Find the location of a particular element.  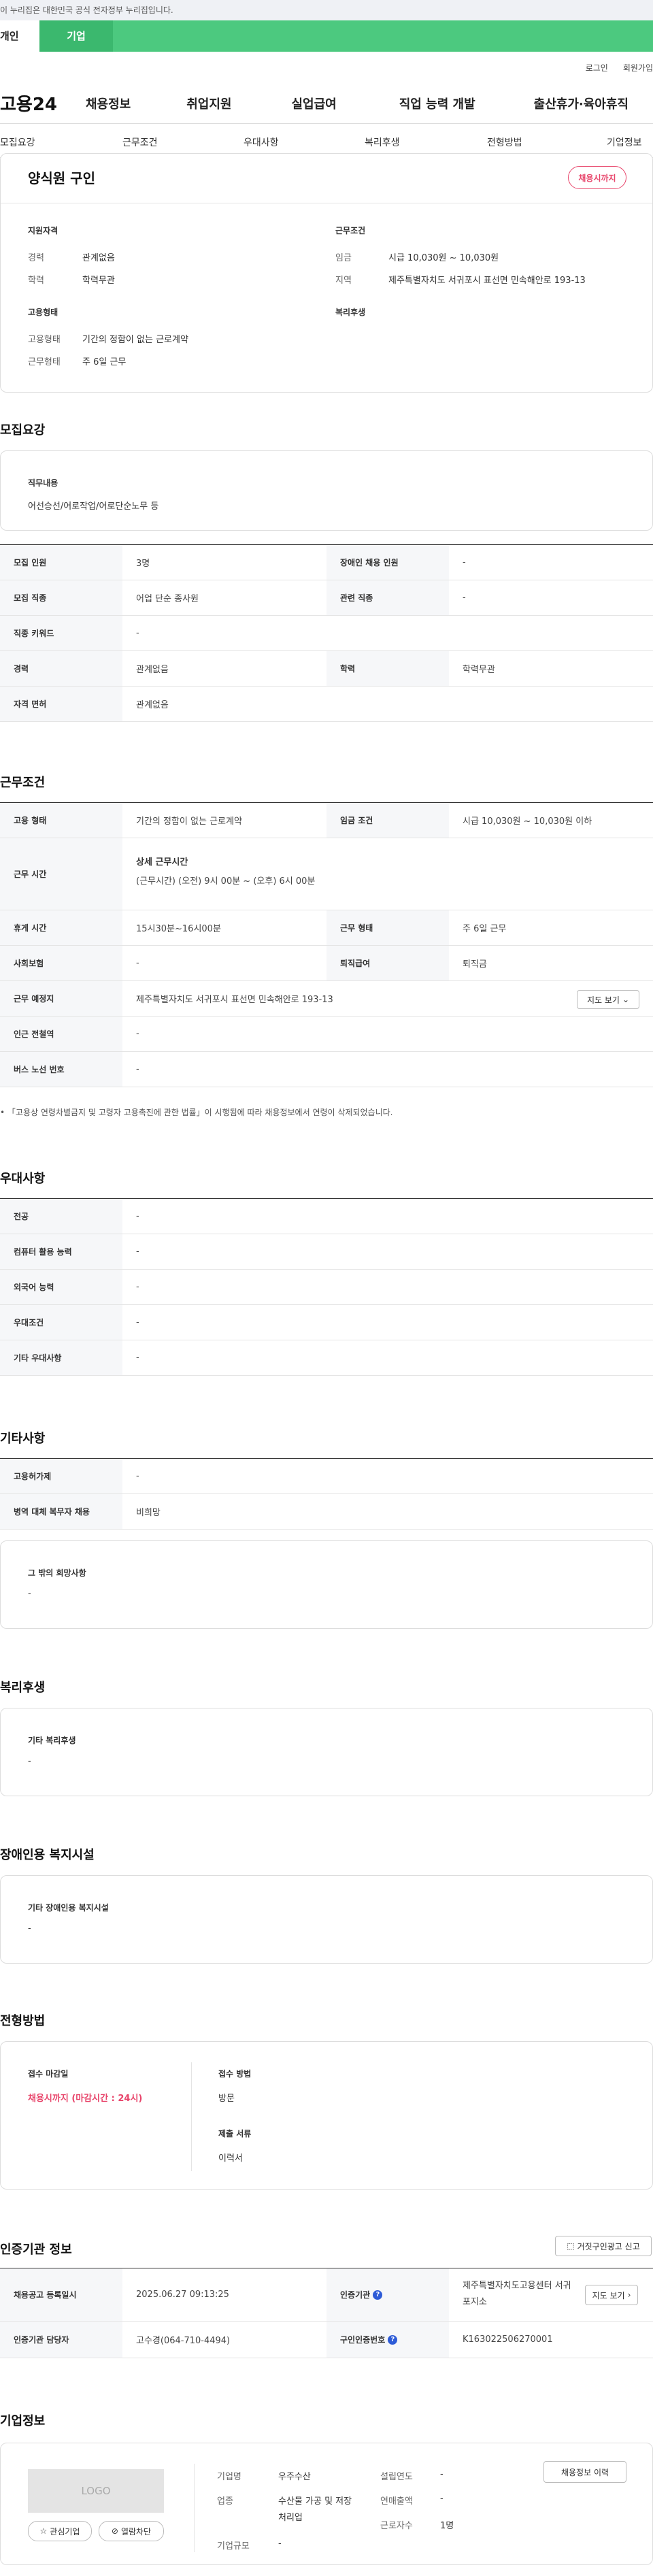

section-nav-recruit: 모집요강 is located at coordinates (17, 142).